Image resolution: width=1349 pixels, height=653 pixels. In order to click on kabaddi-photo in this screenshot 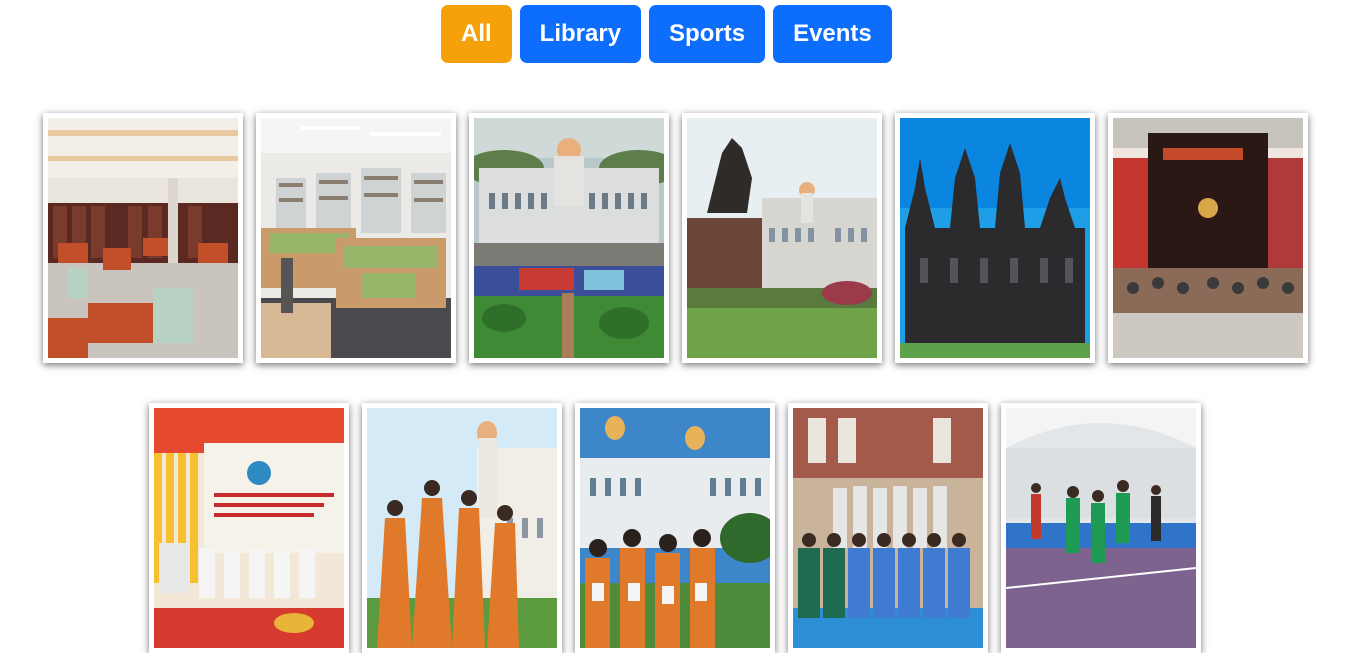, I will do `click(1101, 528)`.